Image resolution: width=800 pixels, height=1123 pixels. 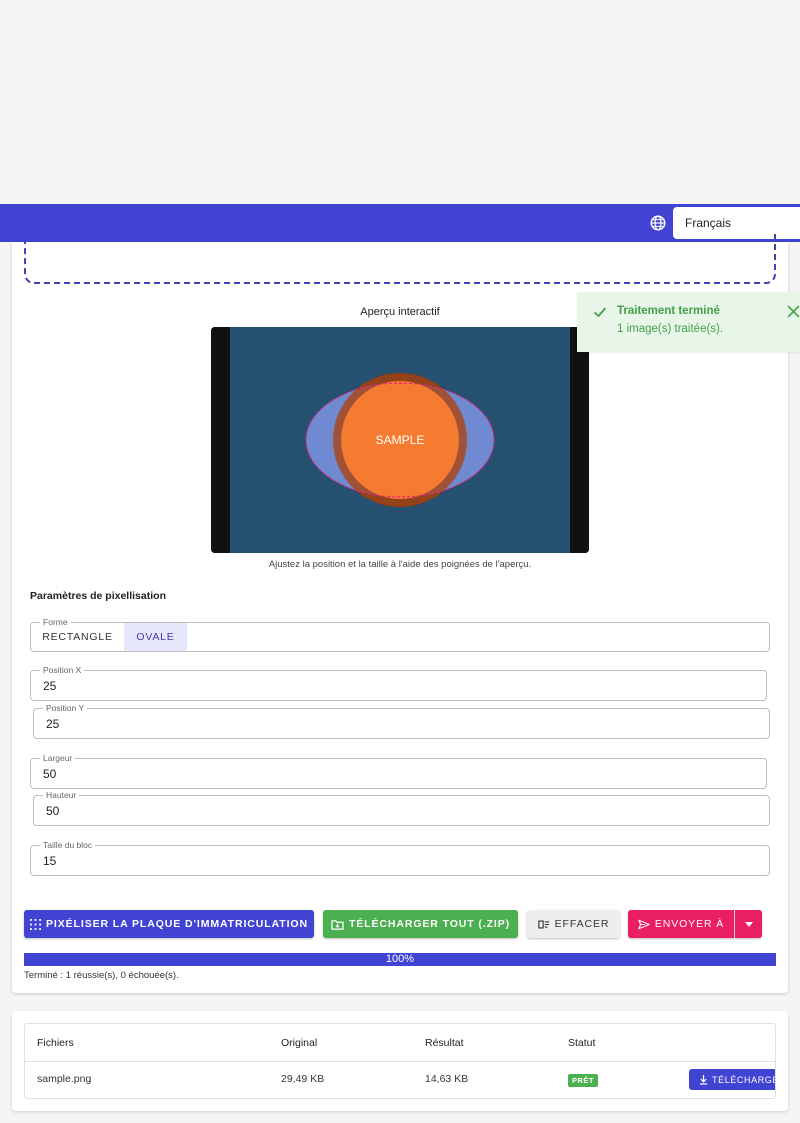 What do you see at coordinates (582, 1043) in the screenshot?
I see `header-status: Statut` at bounding box center [582, 1043].